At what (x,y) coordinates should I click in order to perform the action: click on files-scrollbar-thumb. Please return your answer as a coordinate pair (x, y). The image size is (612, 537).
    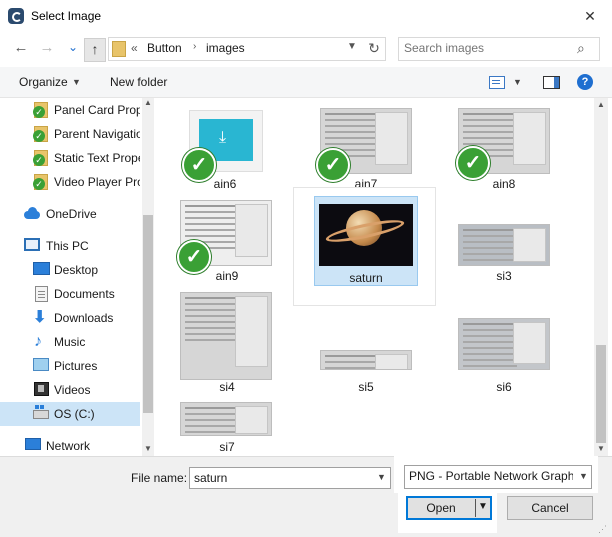
    Looking at the image, I should click on (601, 394).